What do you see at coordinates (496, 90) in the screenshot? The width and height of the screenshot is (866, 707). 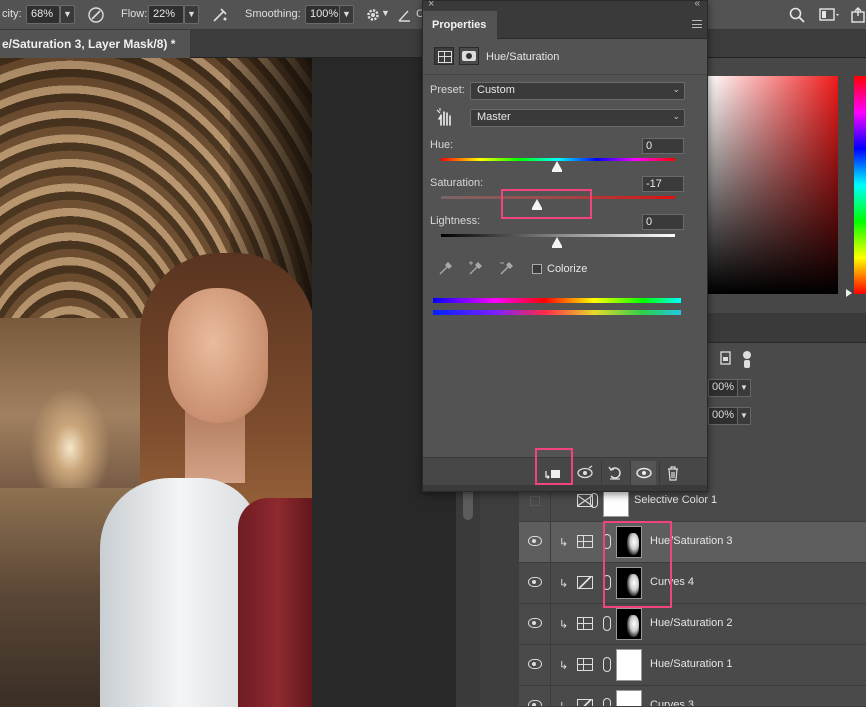 I see `preset-value: Custom` at bounding box center [496, 90].